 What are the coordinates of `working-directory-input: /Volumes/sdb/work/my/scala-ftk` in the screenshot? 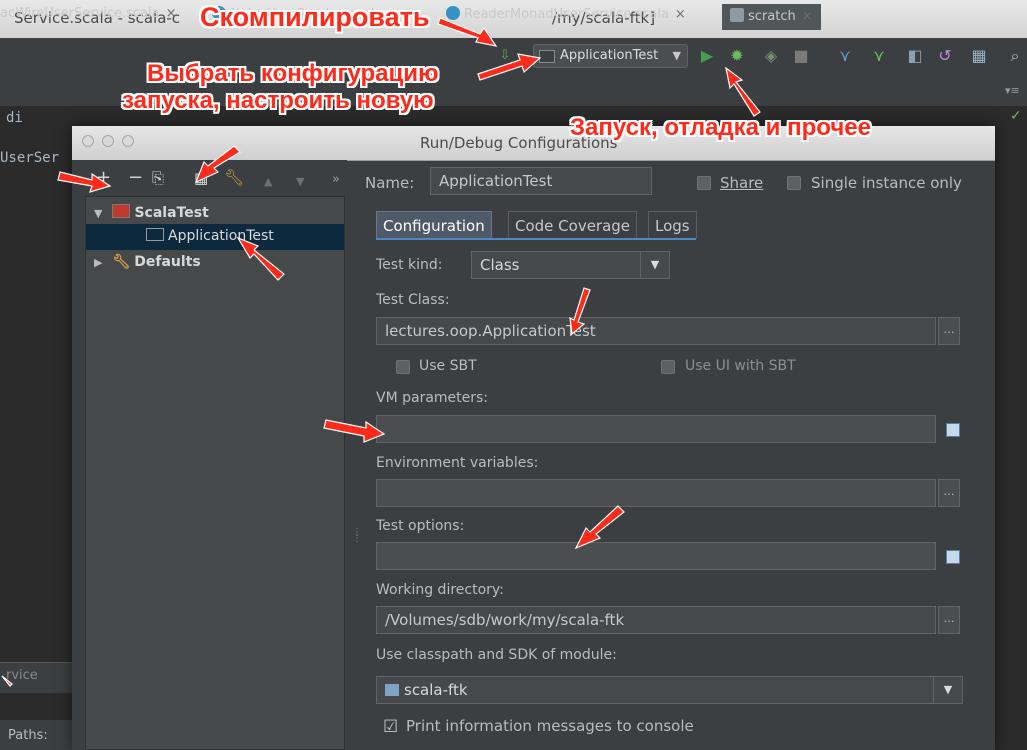 It's located at (656, 620).